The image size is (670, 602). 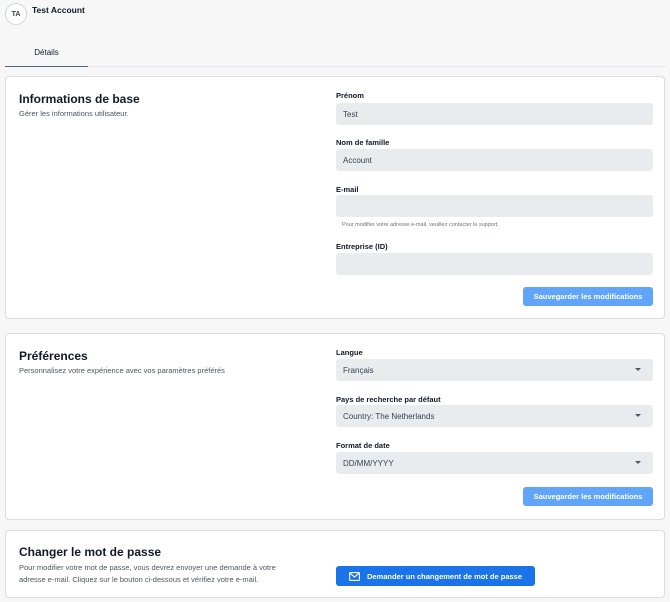 What do you see at coordinates (389, 416) in the screenshot?
I see `search-country-value: Country: The Netherlands` at bounding box center [389, 416].